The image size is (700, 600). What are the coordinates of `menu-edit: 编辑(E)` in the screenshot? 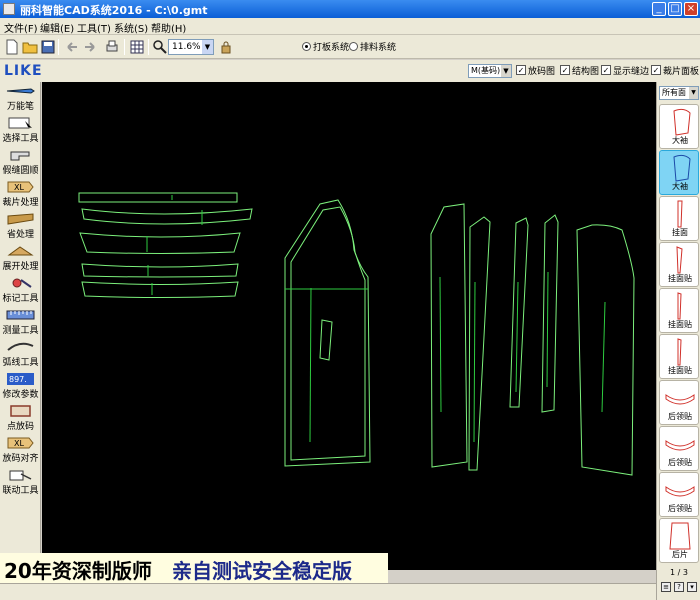 It's located at (57, 27).